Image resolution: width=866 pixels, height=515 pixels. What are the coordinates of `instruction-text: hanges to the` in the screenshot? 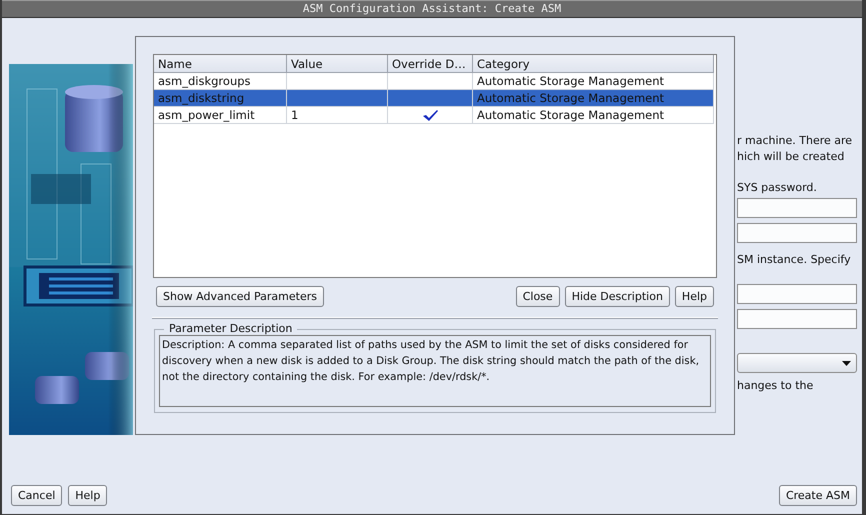 It's located at (775, 386).